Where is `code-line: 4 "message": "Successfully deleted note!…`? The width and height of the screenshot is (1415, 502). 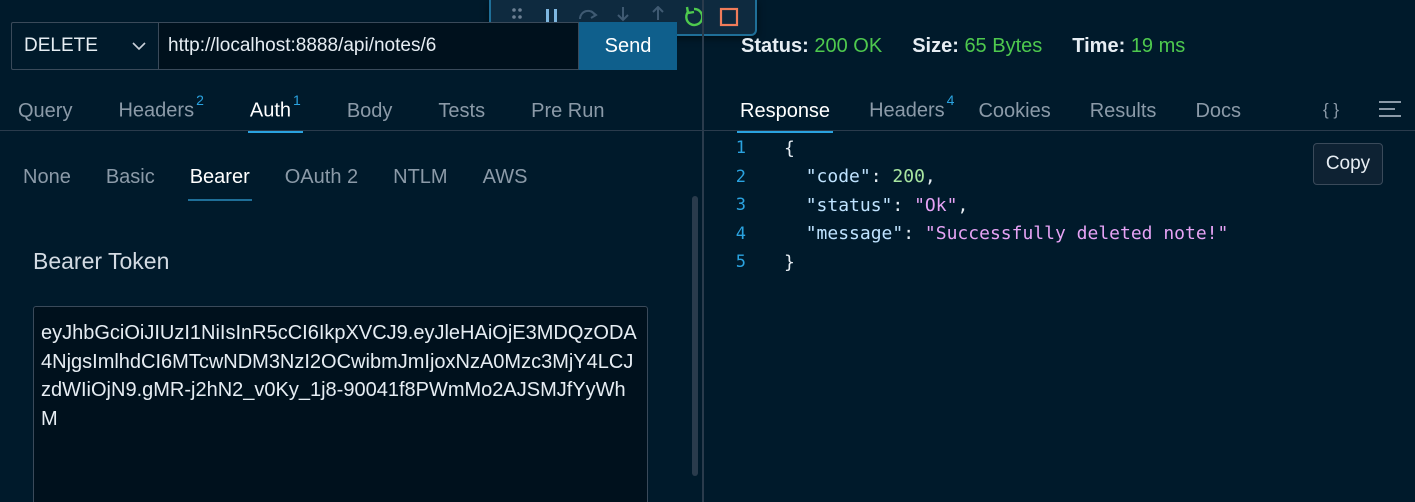 code-line: 4 "message": "Successfully deleted note!… is located at coordinates (982, 234).